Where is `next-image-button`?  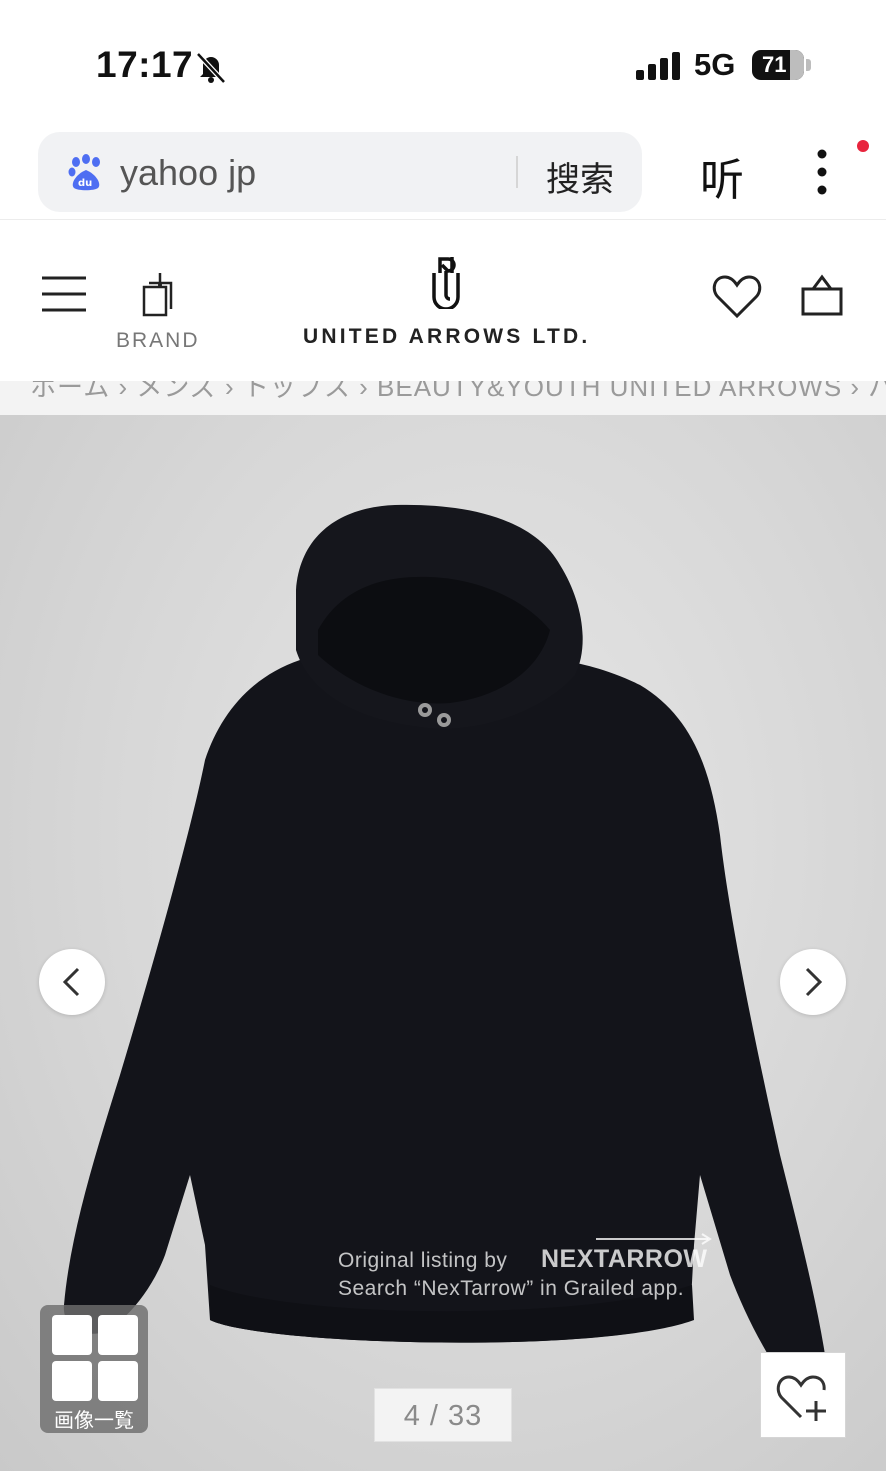
next-image-button is located at coordinates (813, 982).